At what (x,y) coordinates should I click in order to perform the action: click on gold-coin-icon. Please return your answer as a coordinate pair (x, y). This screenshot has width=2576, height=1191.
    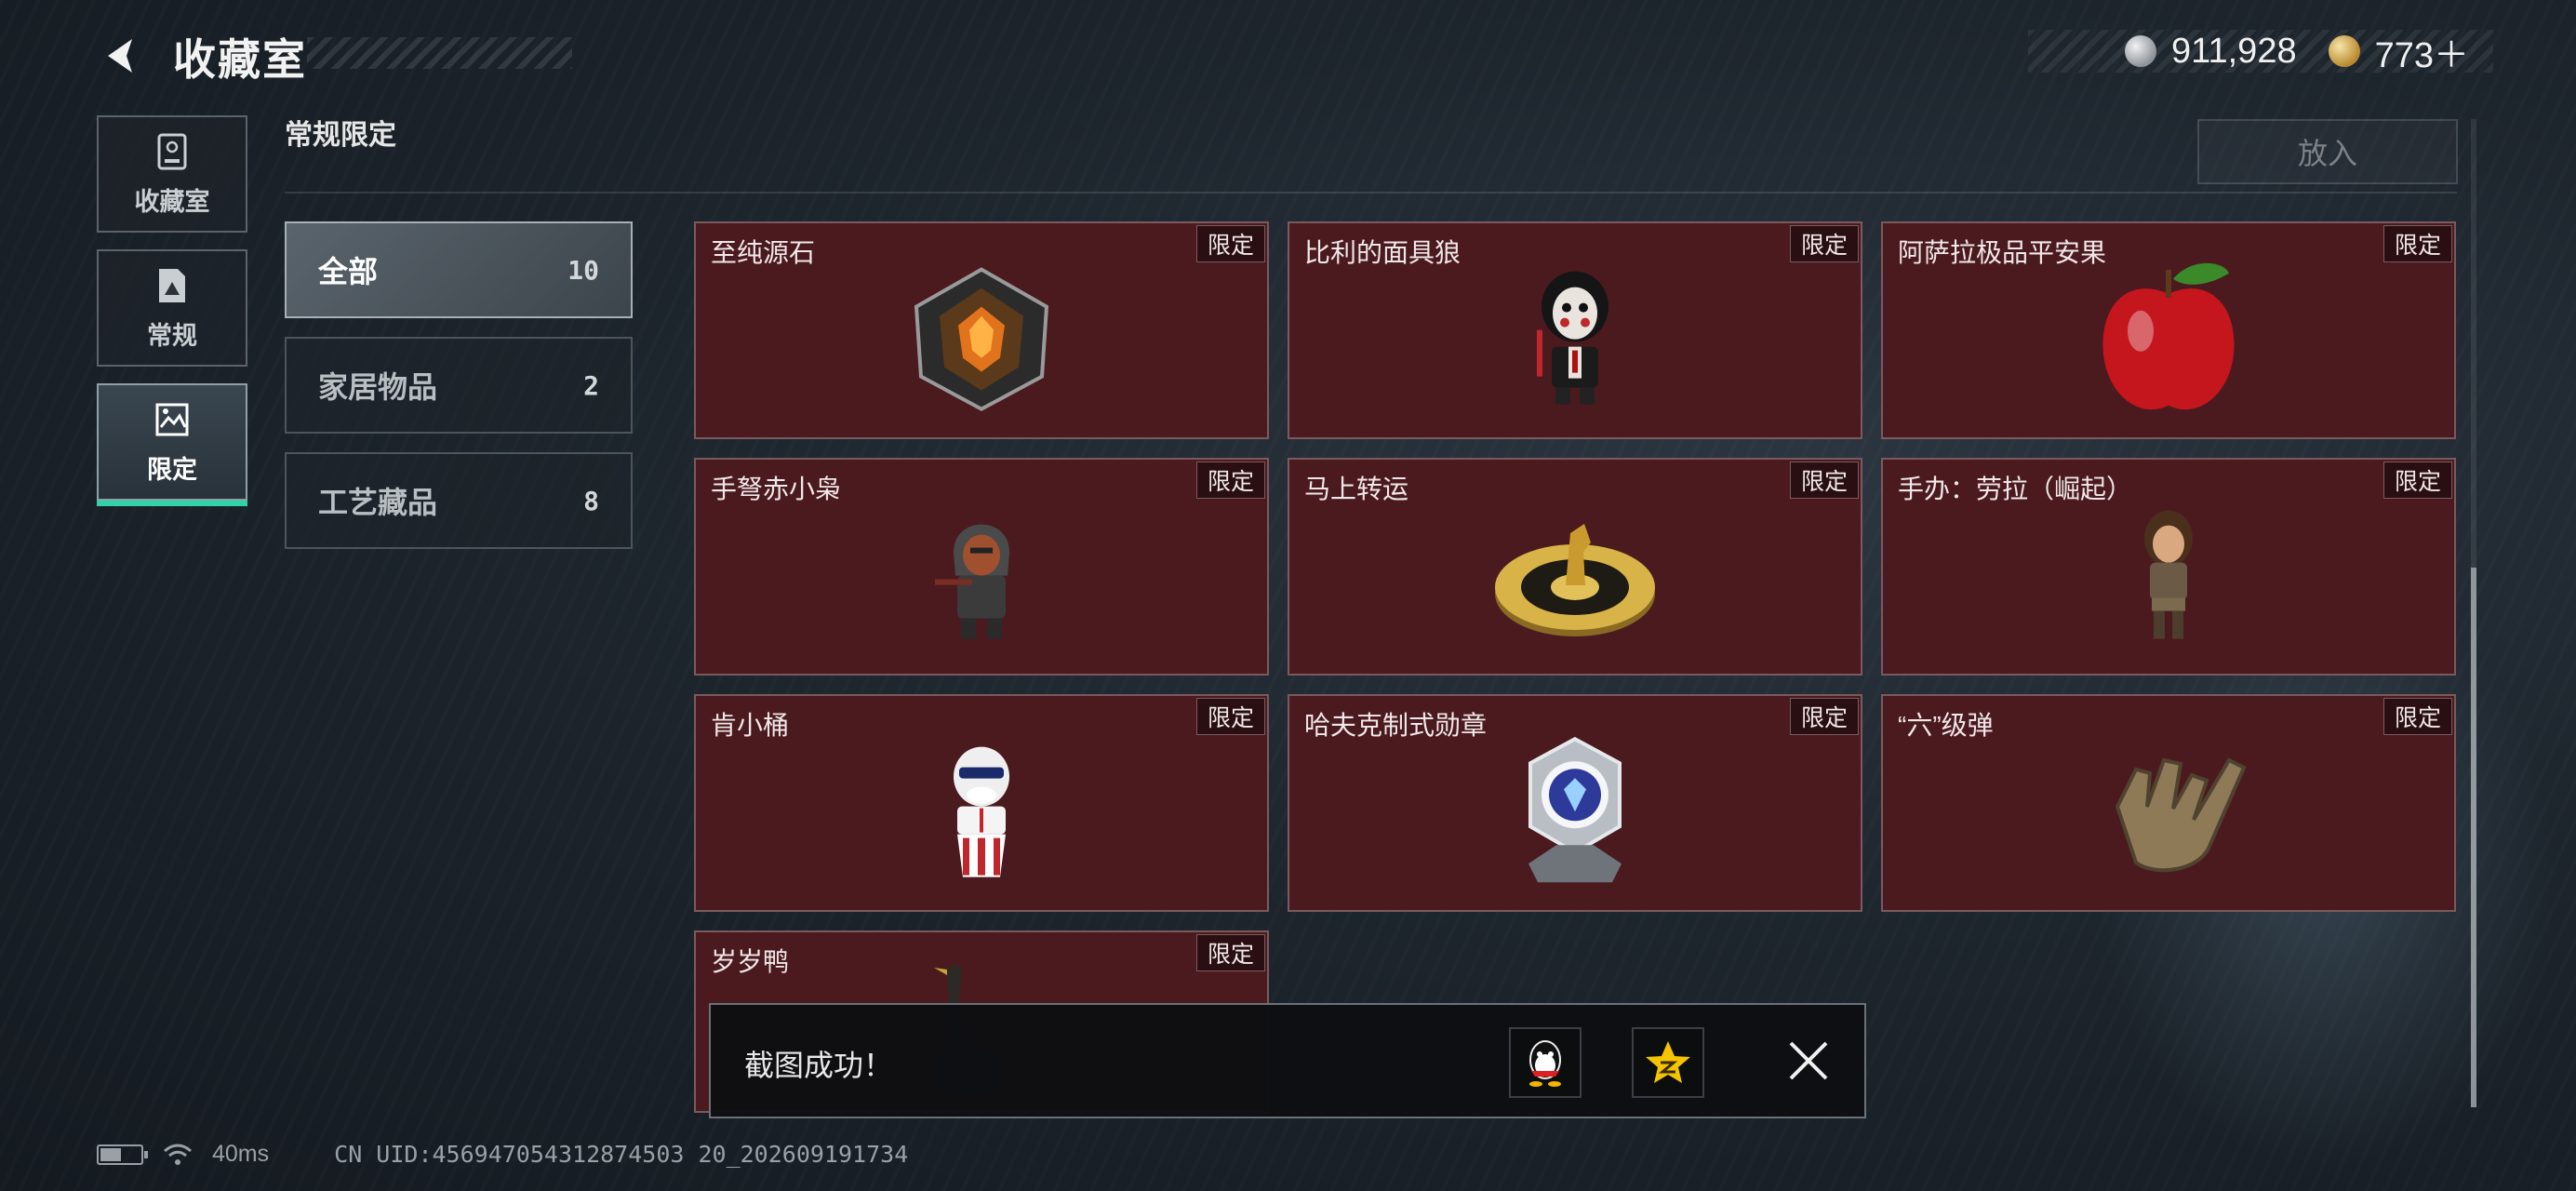
    Looking at the image, I should click on (2344, 51).